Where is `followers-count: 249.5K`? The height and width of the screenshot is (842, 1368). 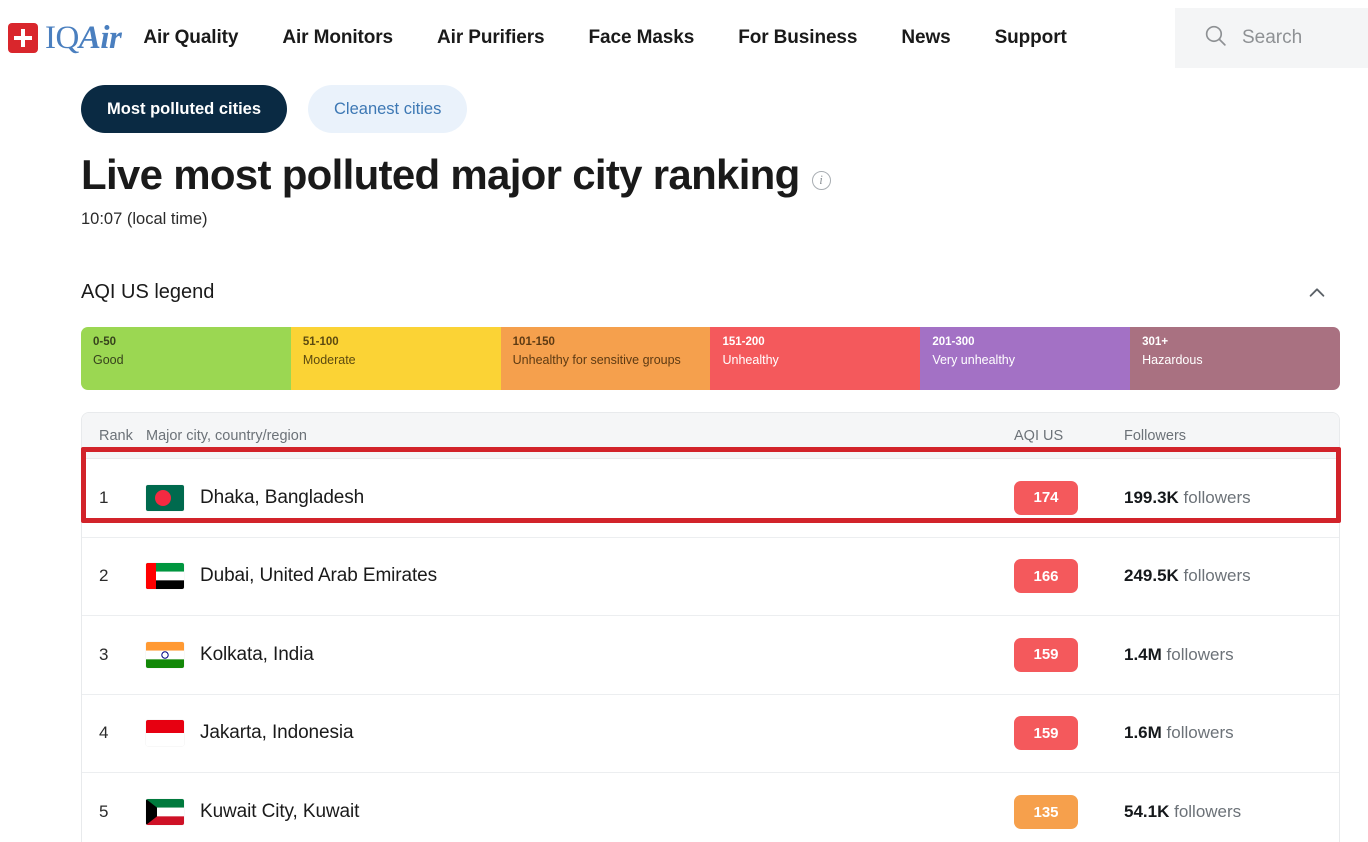 followers-count: 249.5K is located at coordinates (1151, 576).